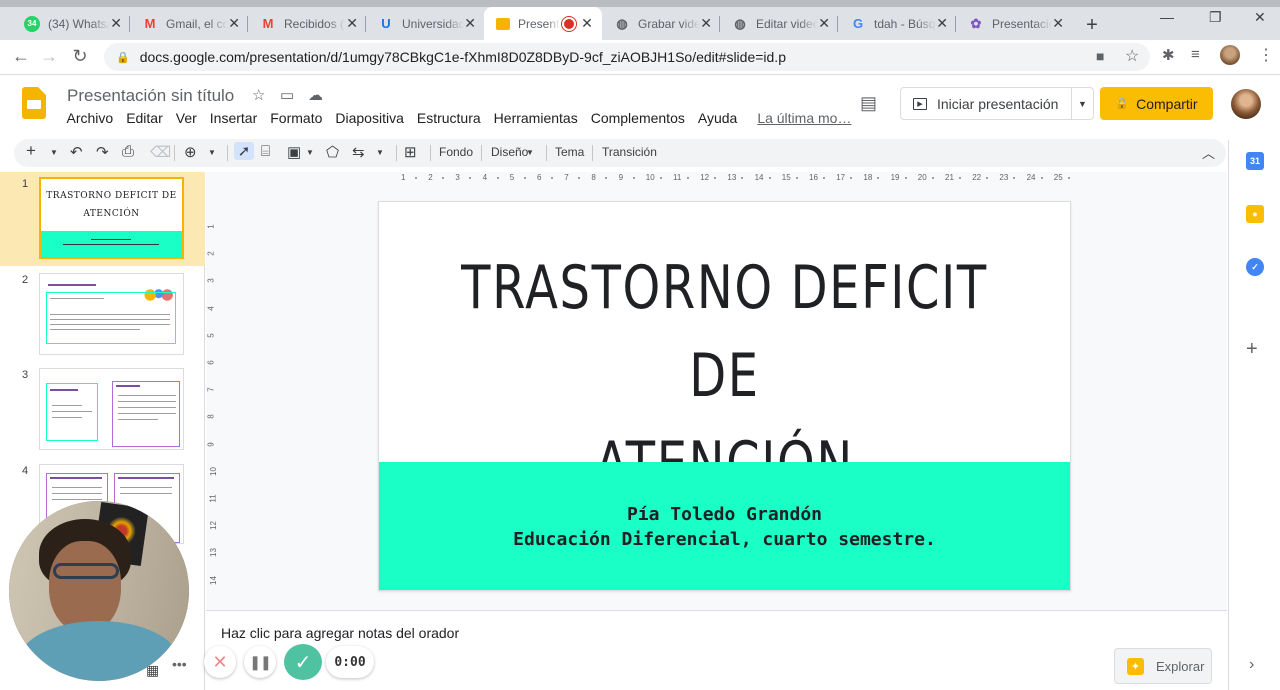 The width and height of the screenshot is (1280, 690). I want to click on image-dropdown-icon: ▼, so click(310, 152).